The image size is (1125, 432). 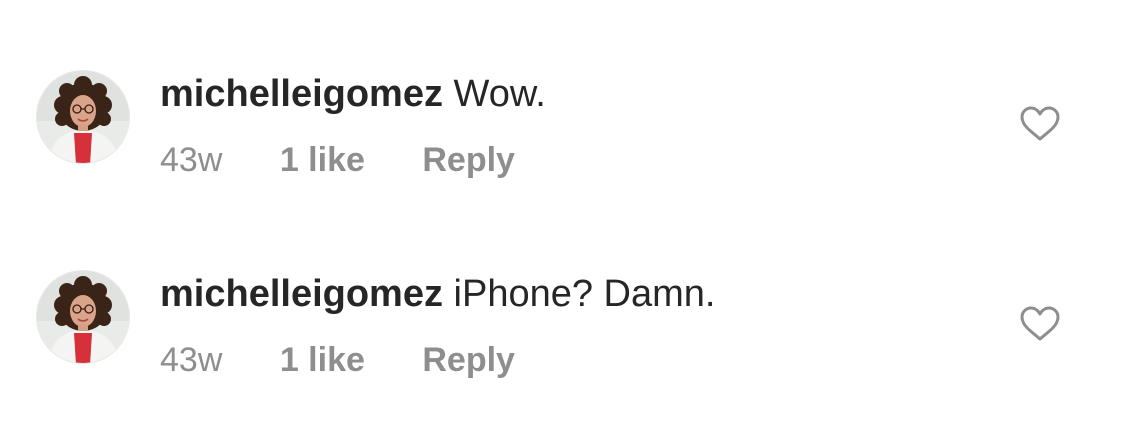 I want to click on comment-text-line: michelleigomez iPhone? Damn., so click(x=437, y=294).